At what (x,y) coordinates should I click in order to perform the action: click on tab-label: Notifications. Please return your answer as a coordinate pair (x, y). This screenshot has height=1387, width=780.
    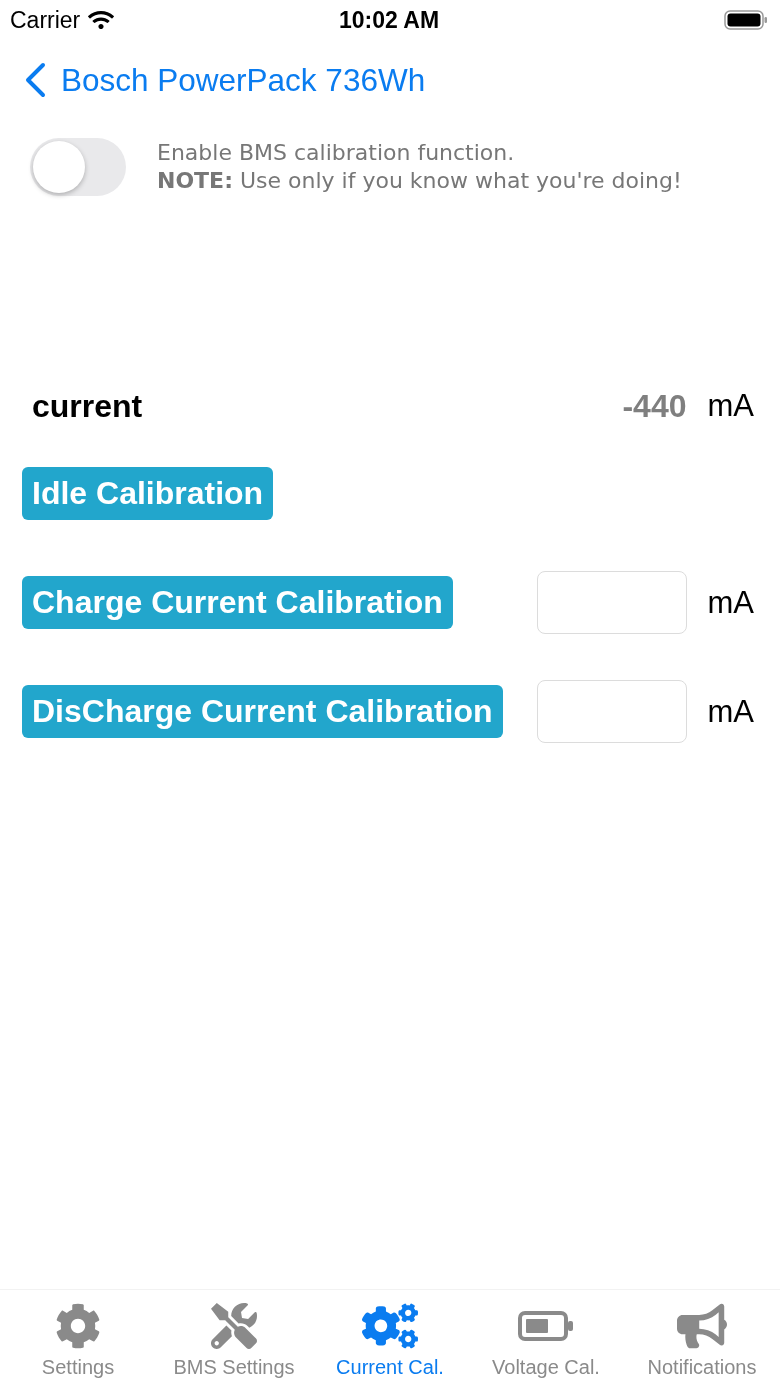
    Looking at the image, I should click on (702, 1367).